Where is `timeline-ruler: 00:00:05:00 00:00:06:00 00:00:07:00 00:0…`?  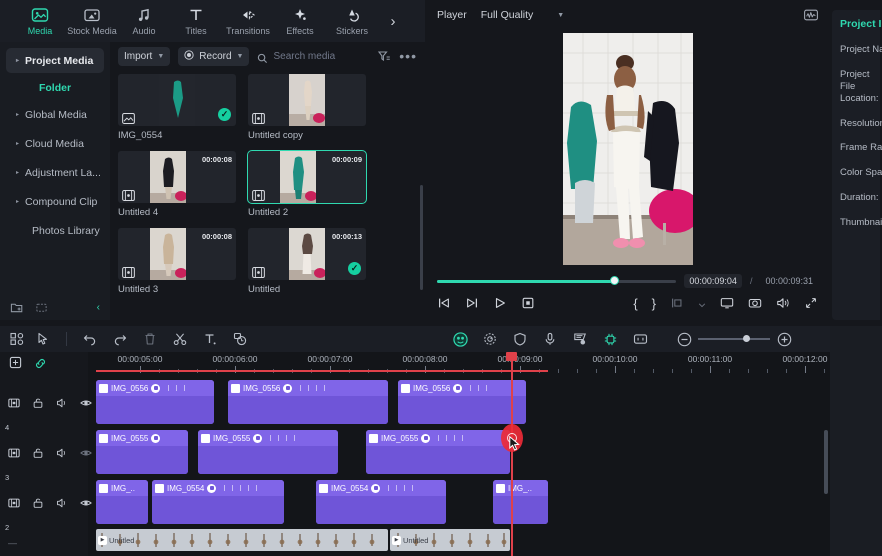
timeline-ruler: 00:00:05:00 00:00:06:00 00:00:07:00 00:0… is located at coordinates (459, 365).